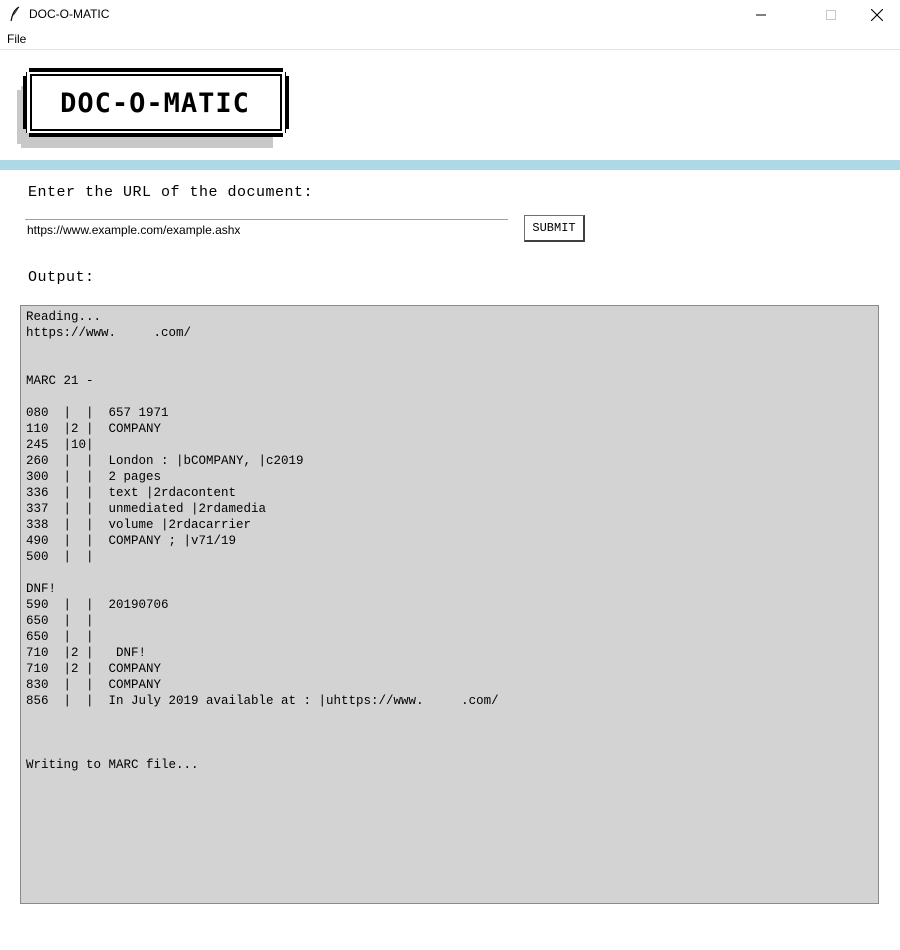 The width and height of the screenshot is (900, 950). I want to click on close-icon, so click(877, 14).